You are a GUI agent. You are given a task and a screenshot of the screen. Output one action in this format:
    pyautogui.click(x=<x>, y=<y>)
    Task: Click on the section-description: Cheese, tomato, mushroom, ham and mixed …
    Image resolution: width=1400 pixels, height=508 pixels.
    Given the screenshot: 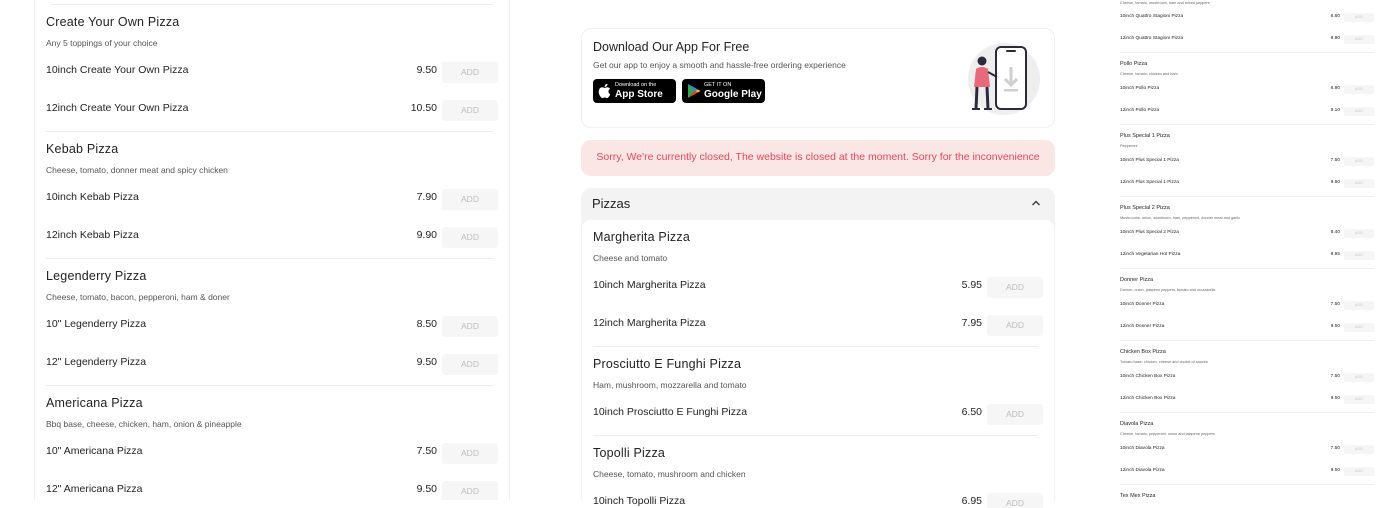 What is the action you would take?
    pyautogui.click(x=1165, y=3)
    